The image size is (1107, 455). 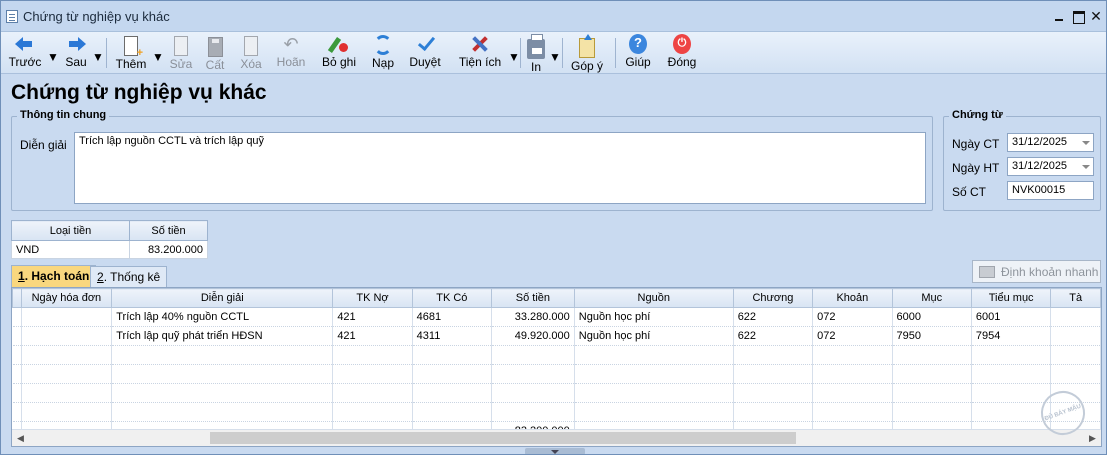 I want to click on cell-amount: 49.920.000, so click(x=533, y=336).